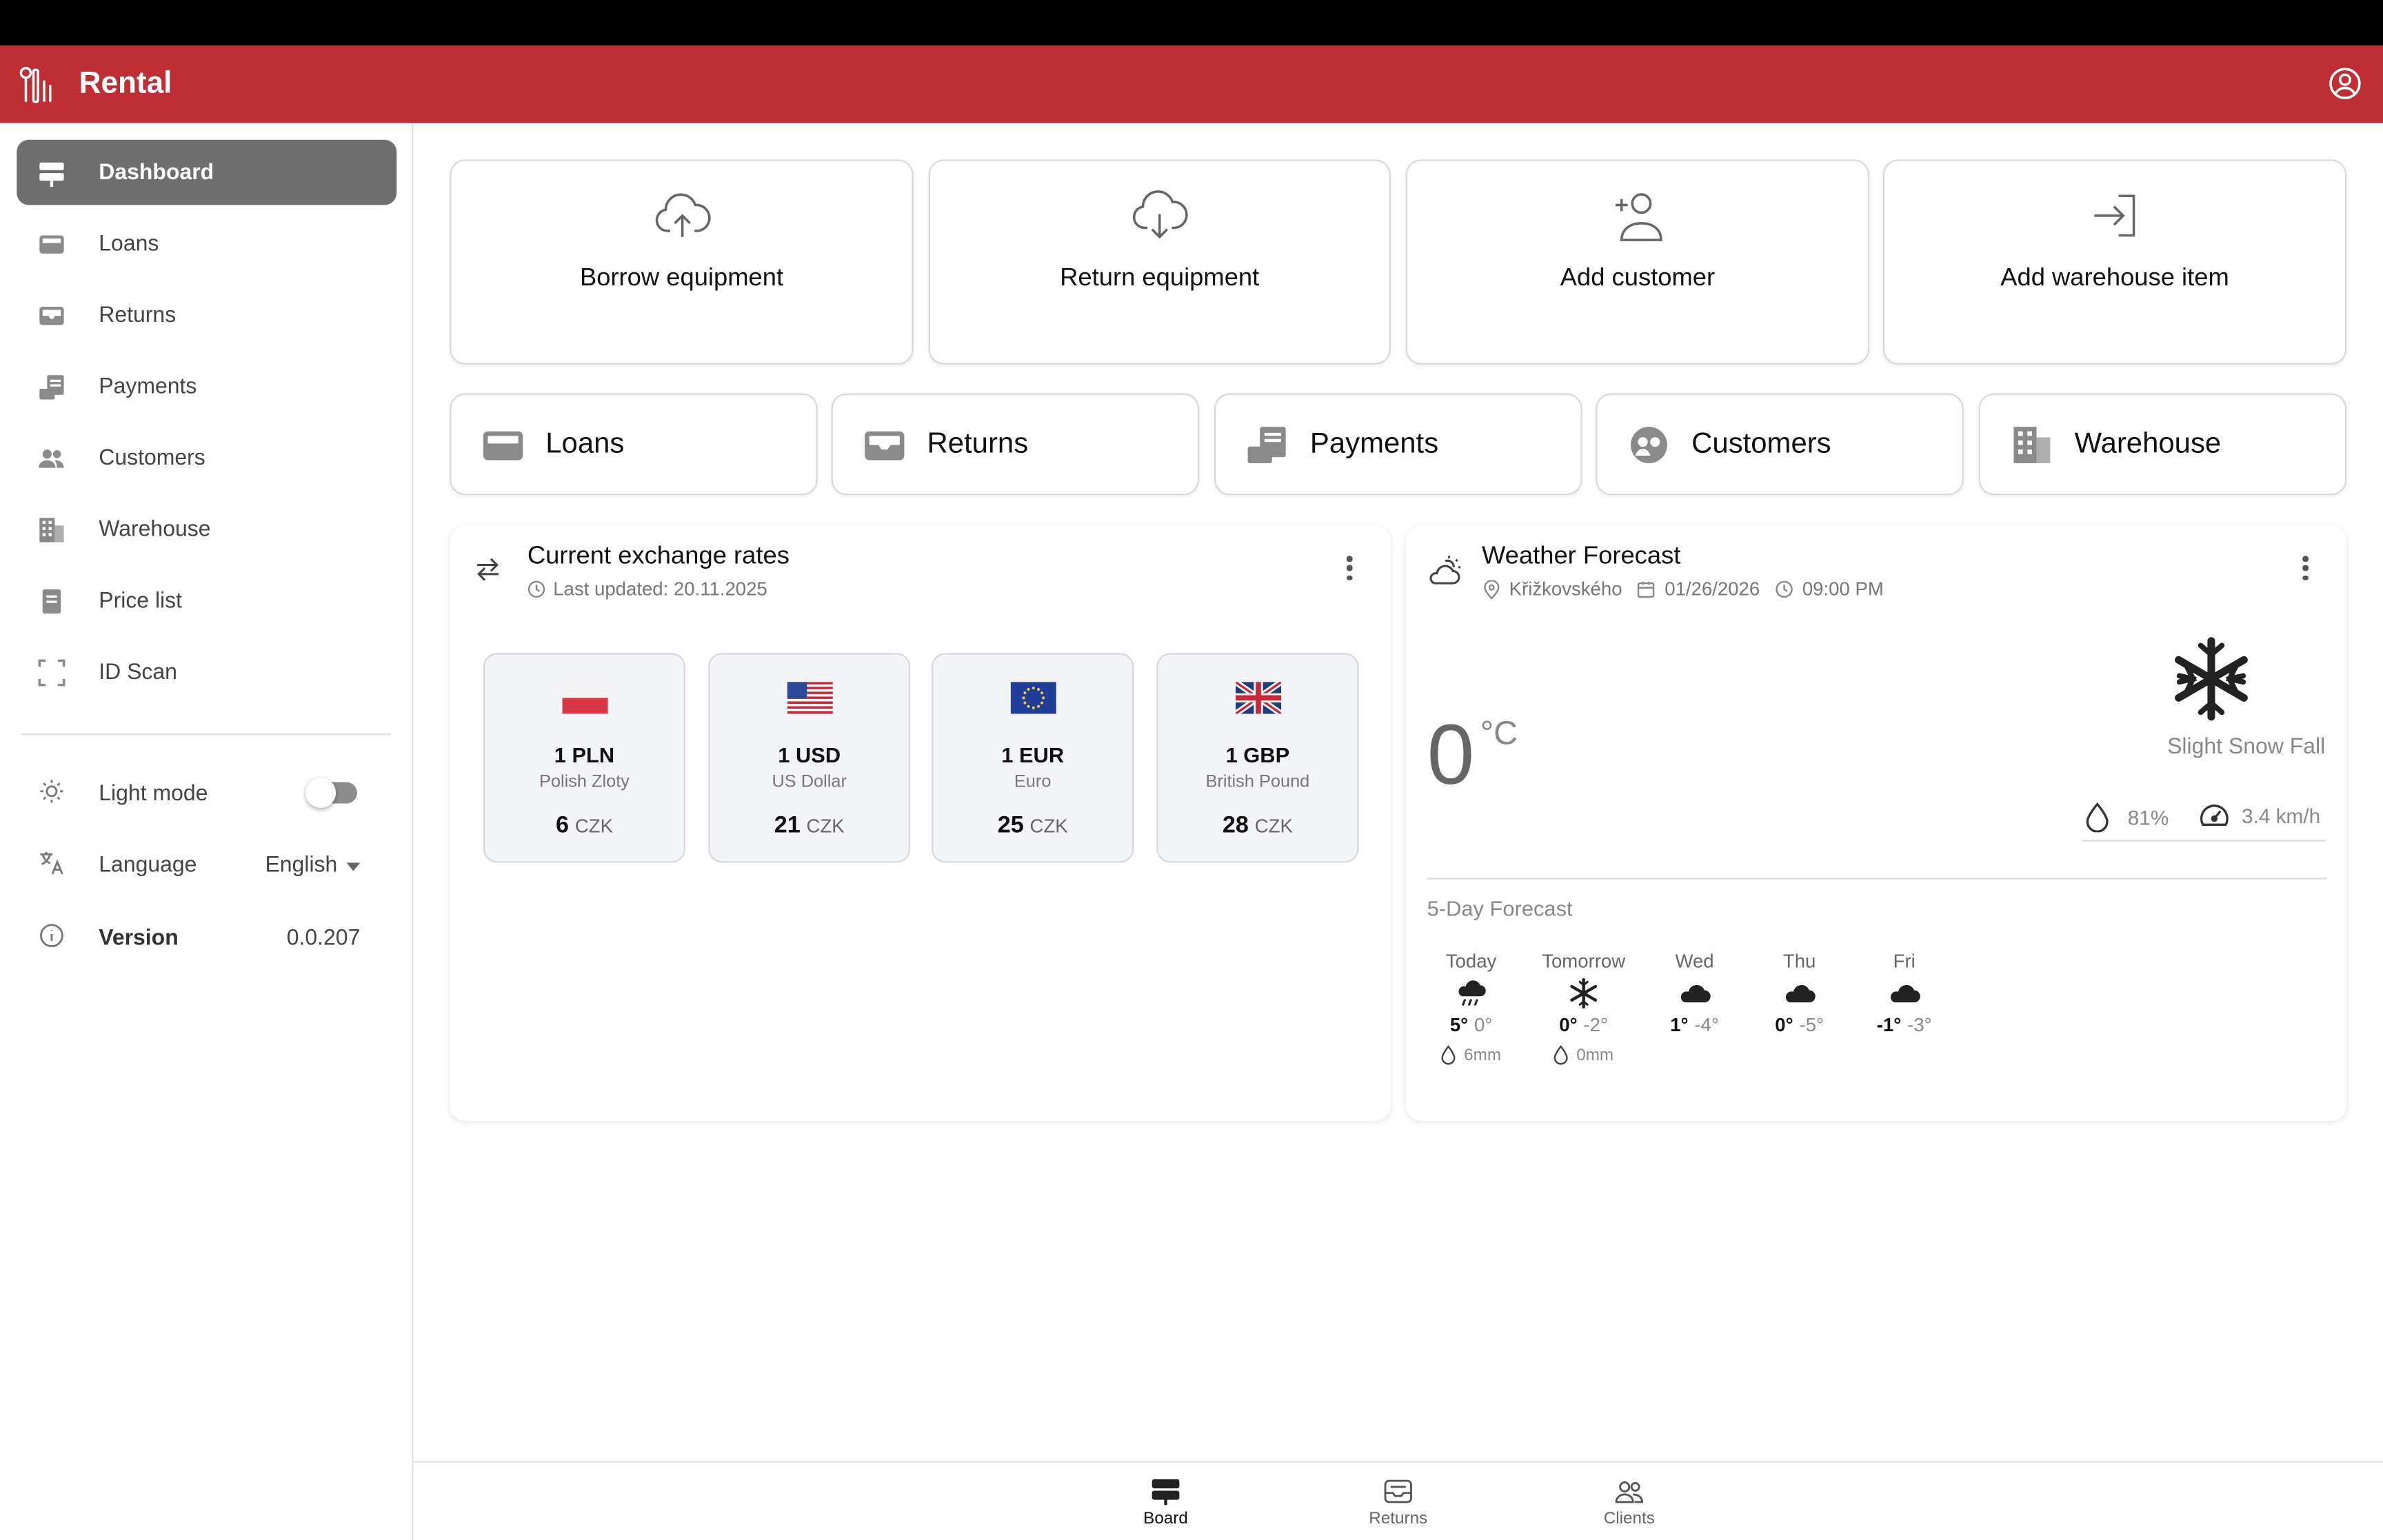  Describe the element at coordinates (2148, 817) in the screenshot. I see `humidity-value: 81%` at that location.